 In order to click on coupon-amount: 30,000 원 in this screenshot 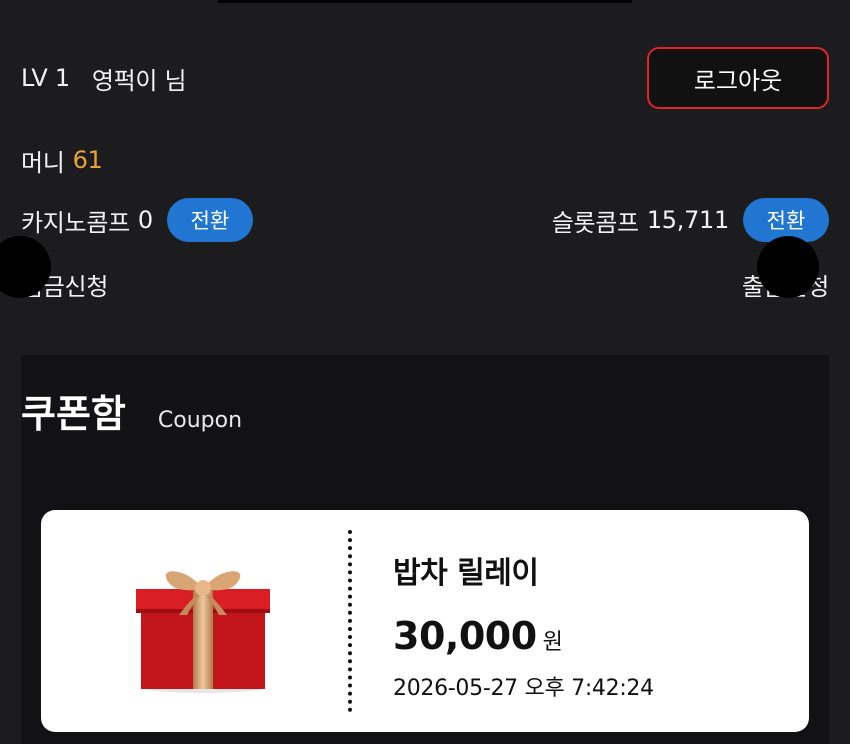, I will do `click(523, 636)`.